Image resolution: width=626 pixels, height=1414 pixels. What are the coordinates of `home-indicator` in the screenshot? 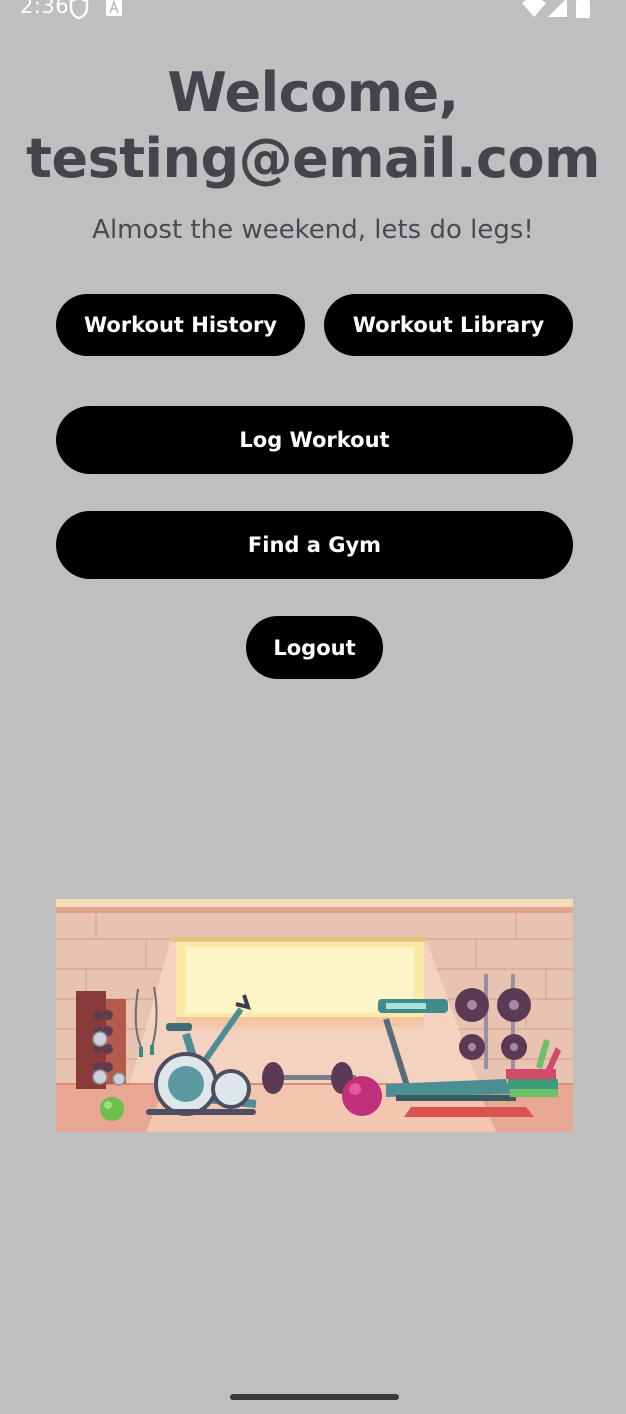 It's located at (314, 1397).